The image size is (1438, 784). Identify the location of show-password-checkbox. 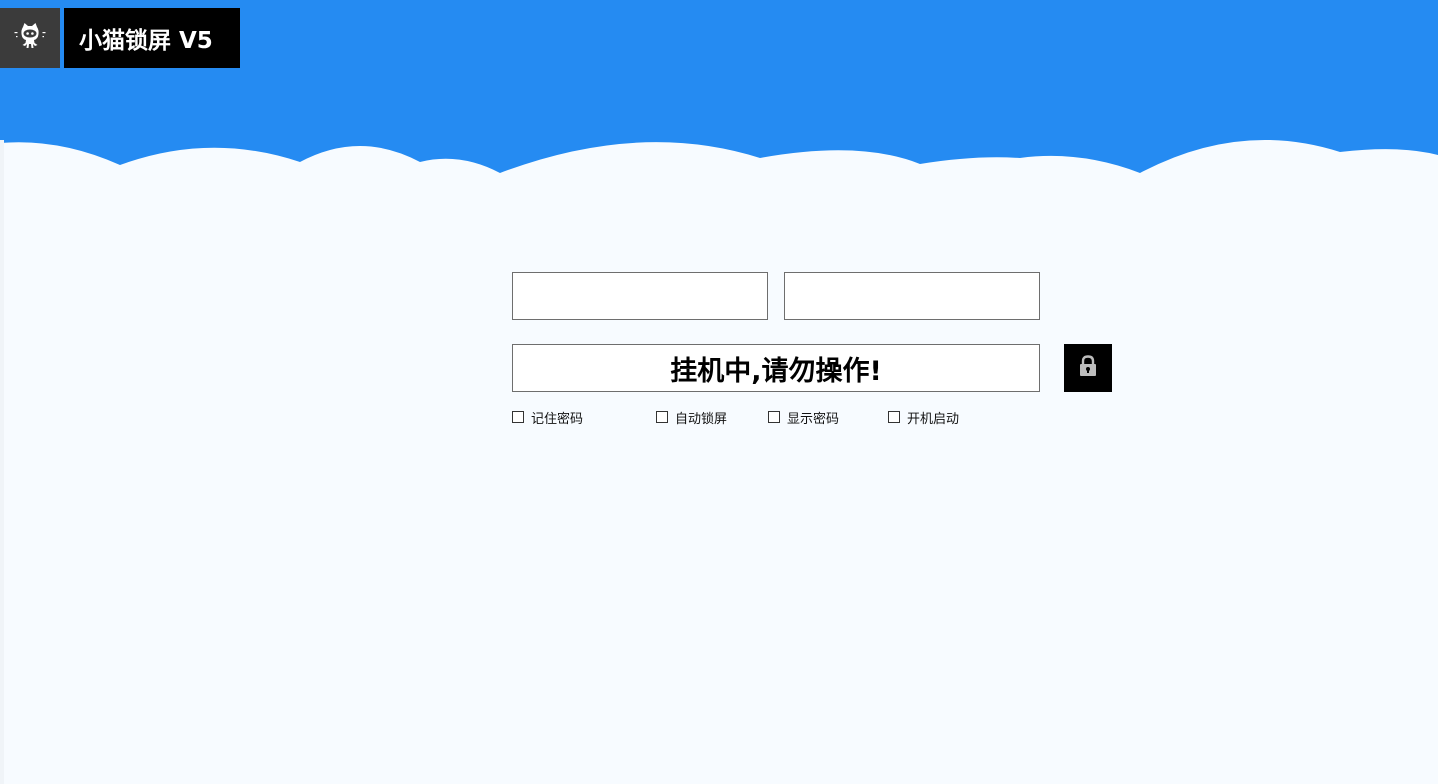
(774, 417).